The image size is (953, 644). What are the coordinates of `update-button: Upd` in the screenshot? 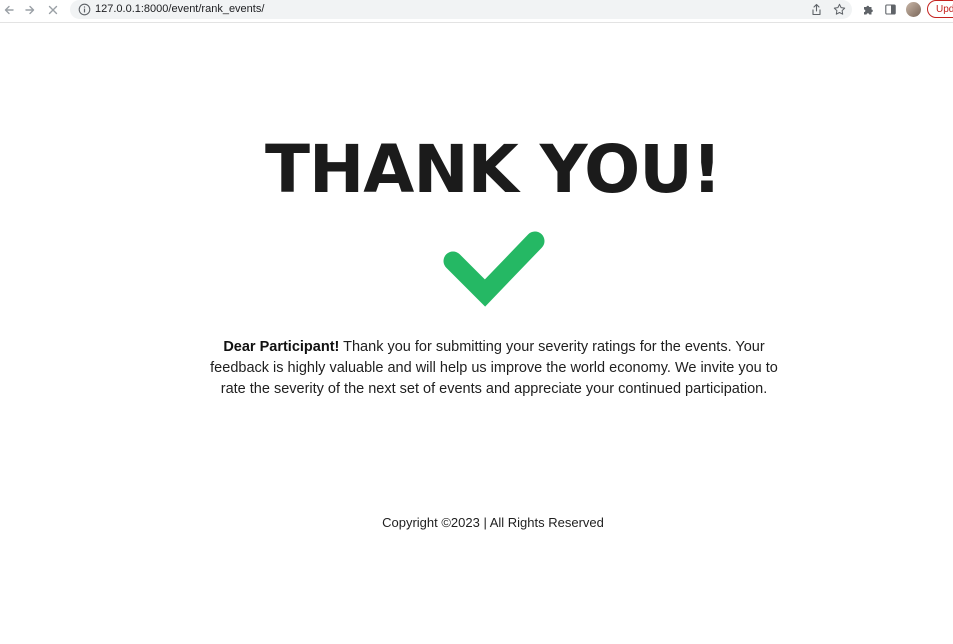 It's located at (940, 9).